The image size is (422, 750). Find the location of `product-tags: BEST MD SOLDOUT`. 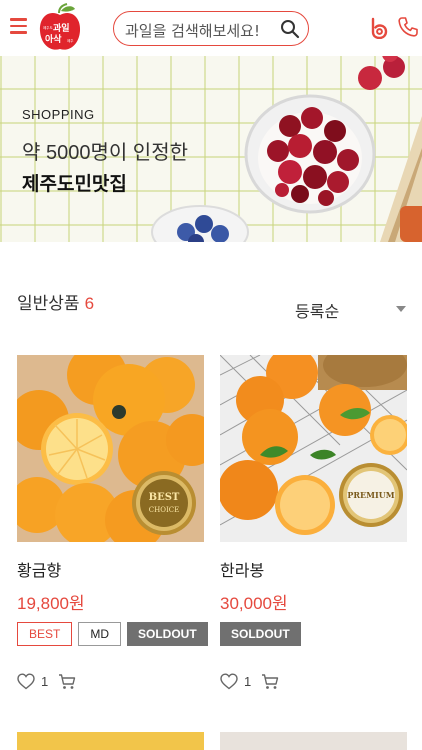

product-tags: BEST MD SOLDOUT is located at coordinates (112, 634).